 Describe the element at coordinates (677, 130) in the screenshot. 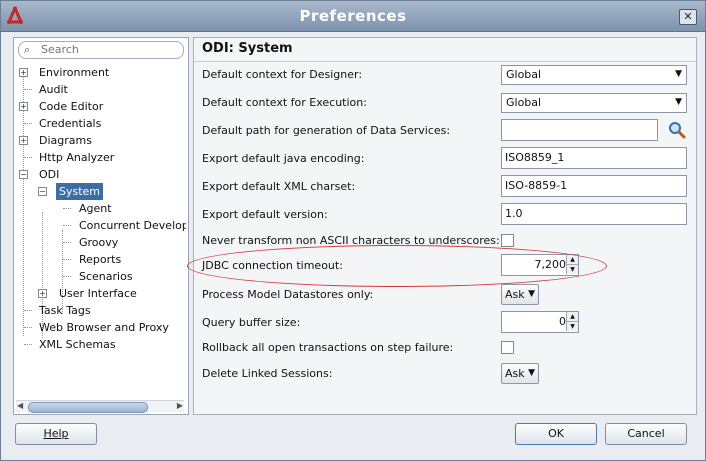

I see `magnifier-browse-icon` at that location.